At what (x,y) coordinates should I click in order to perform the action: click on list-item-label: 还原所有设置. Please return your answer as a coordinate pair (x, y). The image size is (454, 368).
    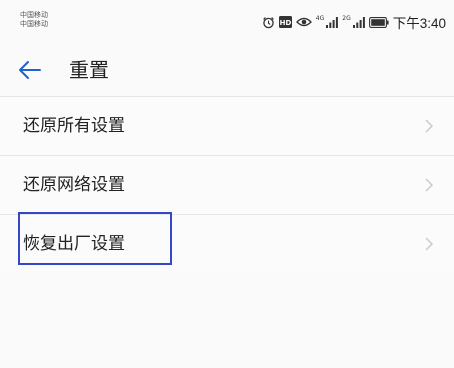
    Looking at the image, I should click on (74, 126).